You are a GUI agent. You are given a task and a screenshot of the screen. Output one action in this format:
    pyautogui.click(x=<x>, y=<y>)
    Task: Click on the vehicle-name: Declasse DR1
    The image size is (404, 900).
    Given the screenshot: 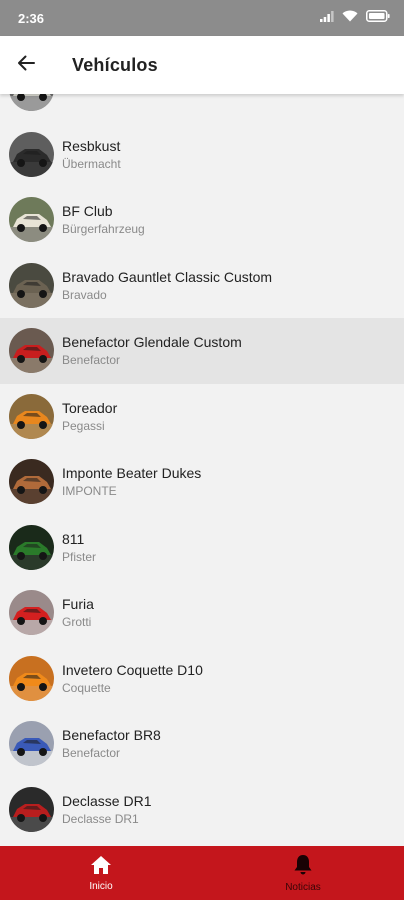 What is the action you would take?
    pyautogui.click(x=107, y=800)
    